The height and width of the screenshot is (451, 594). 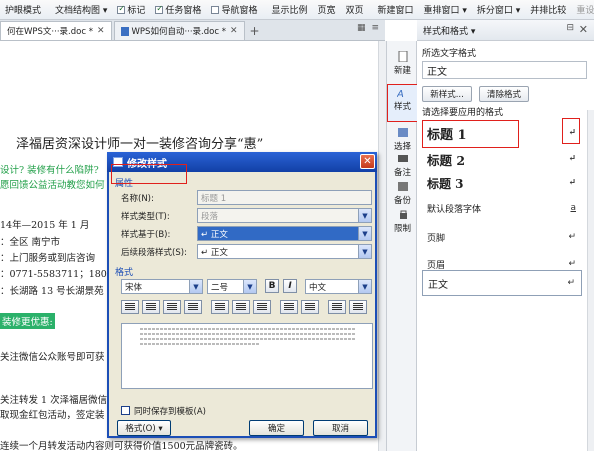 I want to click on doc-line: 关注微信公众账号即可获, so click(x=52, y=357).